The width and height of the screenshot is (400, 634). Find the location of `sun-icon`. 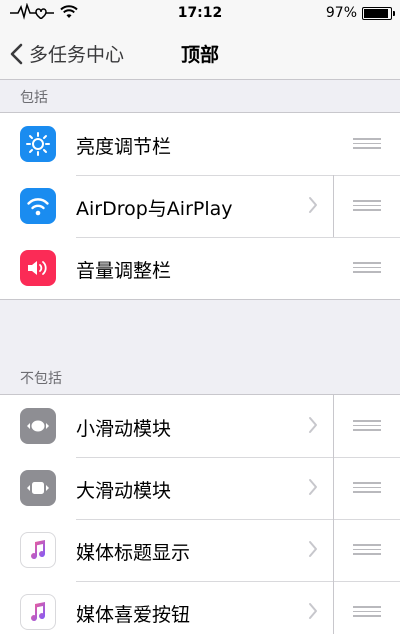

sun-icon is located at coordinates (38, 144).